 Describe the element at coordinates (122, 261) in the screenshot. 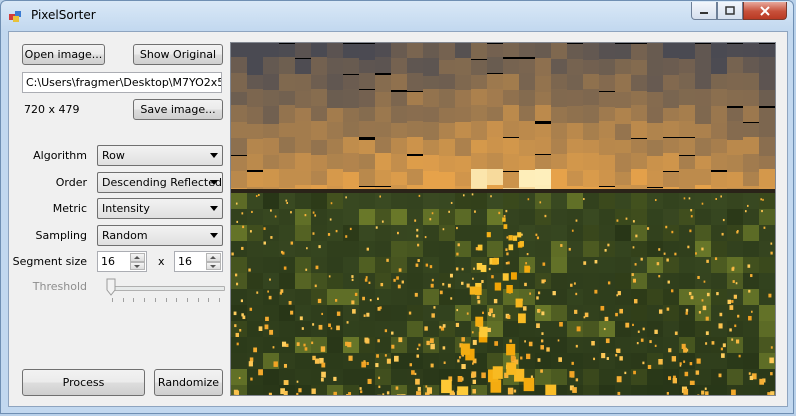

I see `segment-width-stepper: 16` at that location.